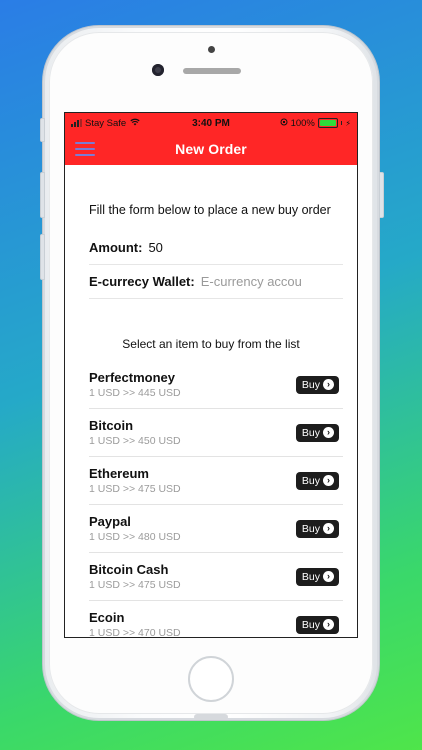 The width and height of the screenshot is (422, 750). Describe the element at coordinates (107, 617) in the screenshot. I see `item-name: Ecoin` at that location.